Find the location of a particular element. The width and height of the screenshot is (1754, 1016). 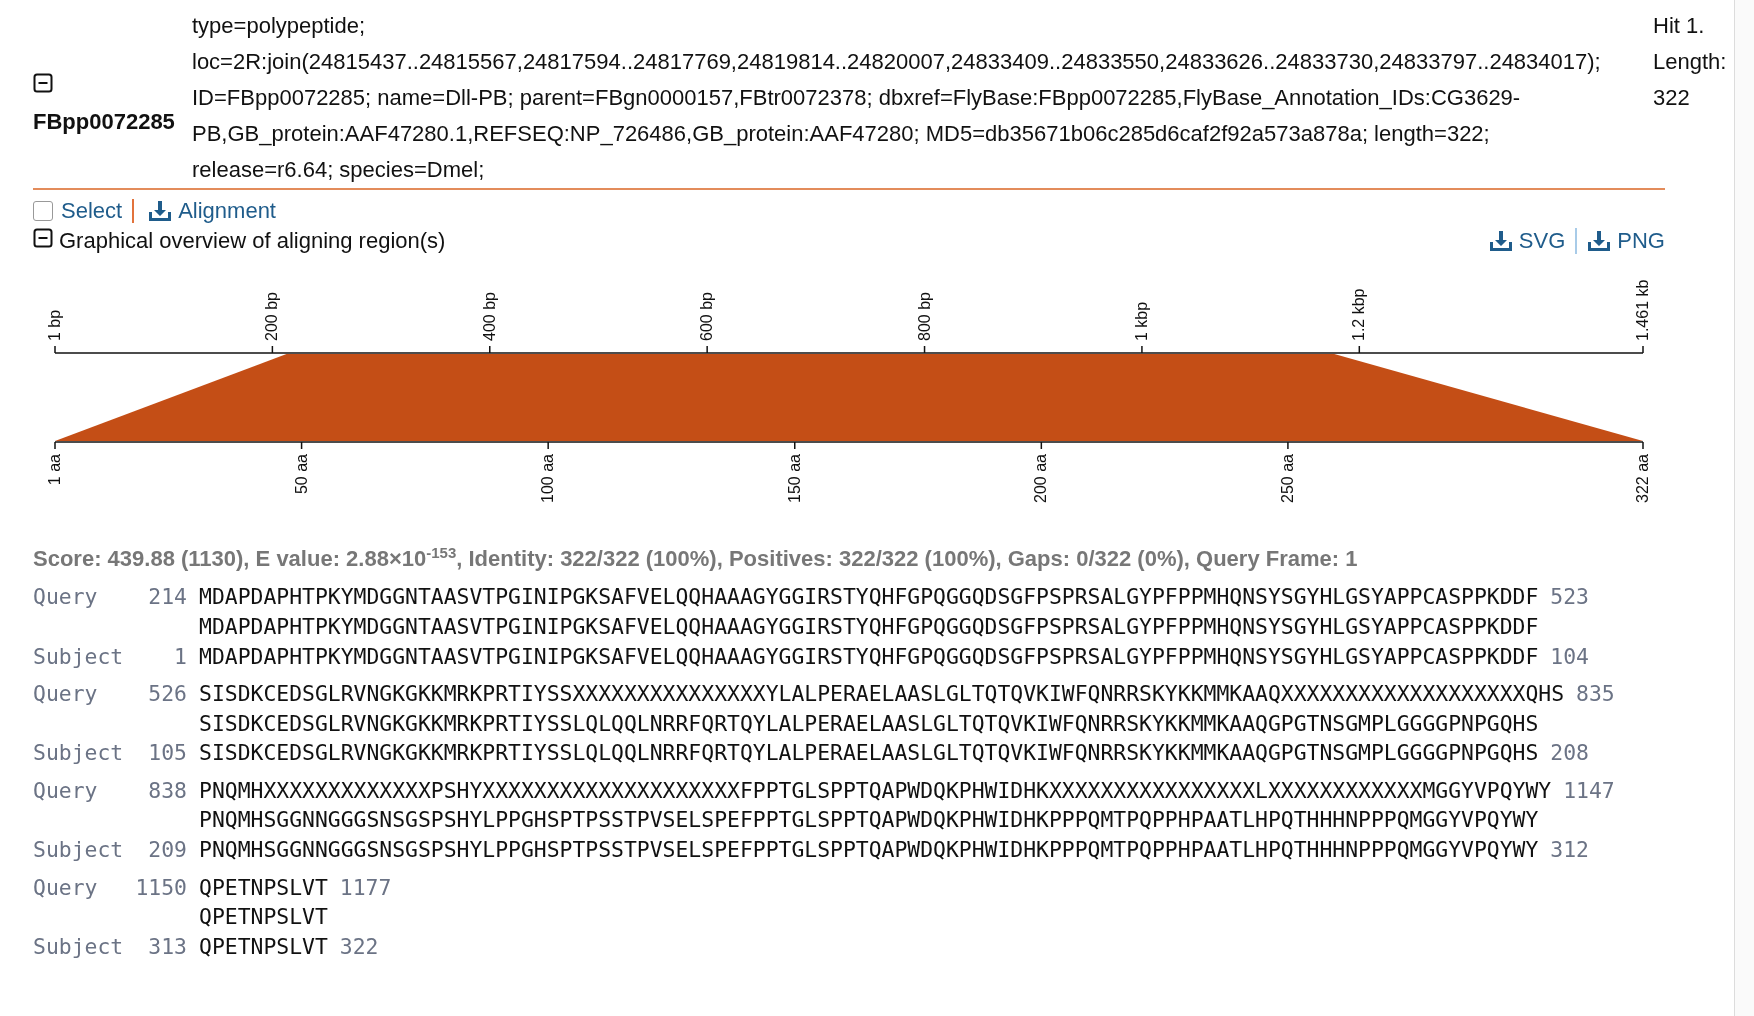

position-number: 526 is located at coordinates (167, 694).